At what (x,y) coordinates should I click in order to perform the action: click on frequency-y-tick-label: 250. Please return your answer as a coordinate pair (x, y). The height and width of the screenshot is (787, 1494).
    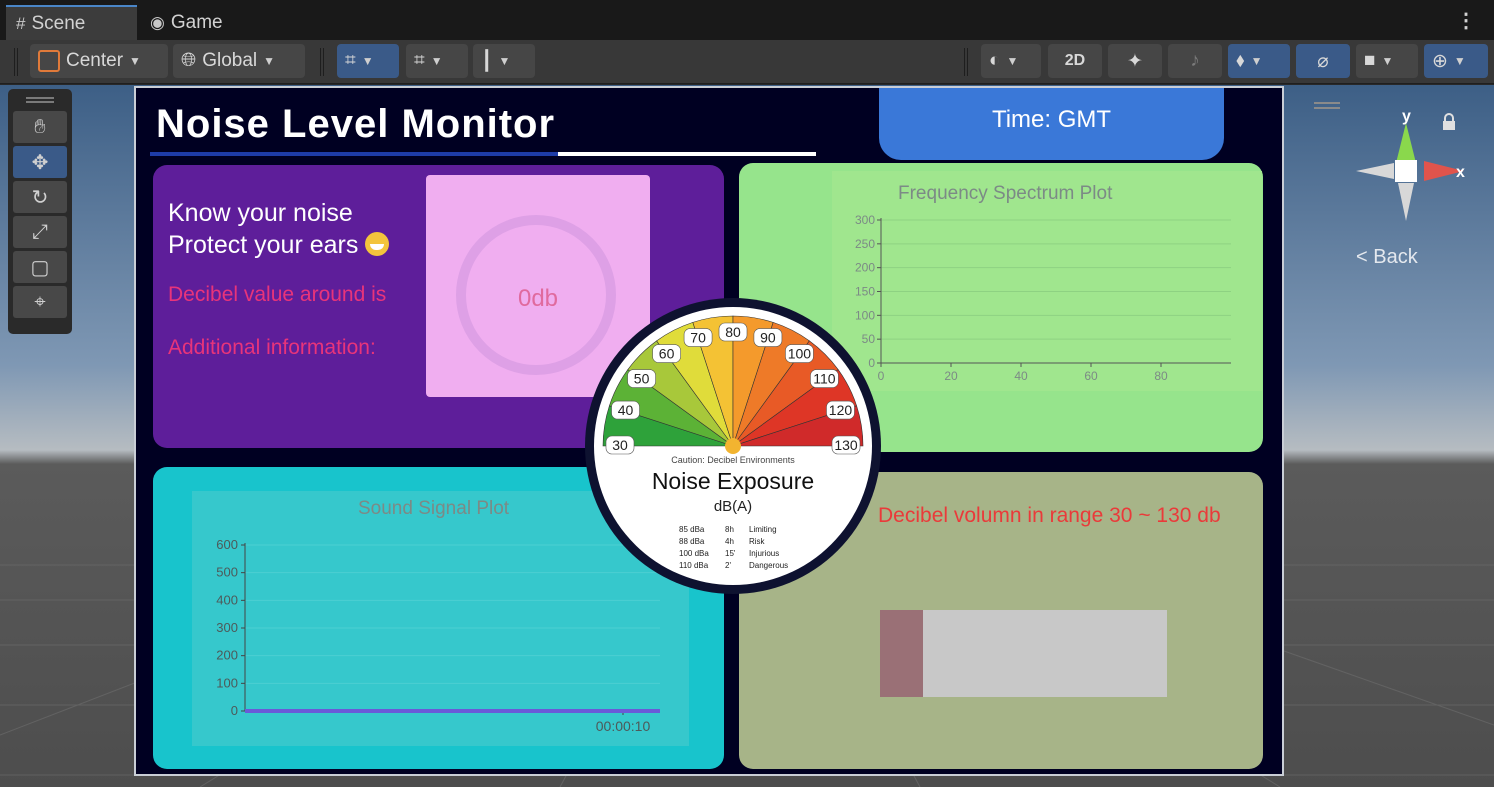
    Looking at the image, I should click on (865, 244).